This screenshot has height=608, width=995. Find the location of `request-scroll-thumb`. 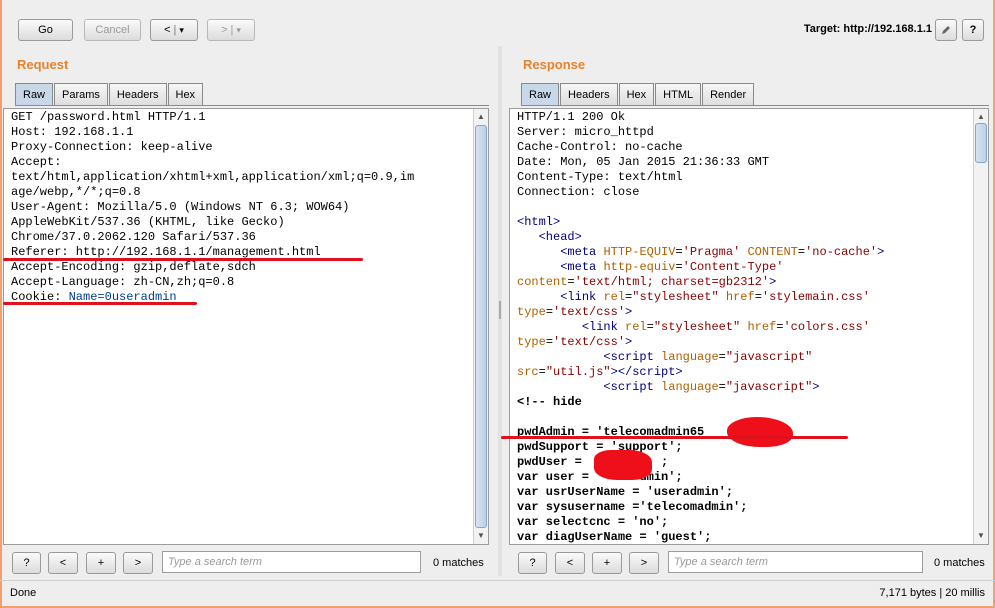

request-scroll-thumb is located at coordinates (481, 326).